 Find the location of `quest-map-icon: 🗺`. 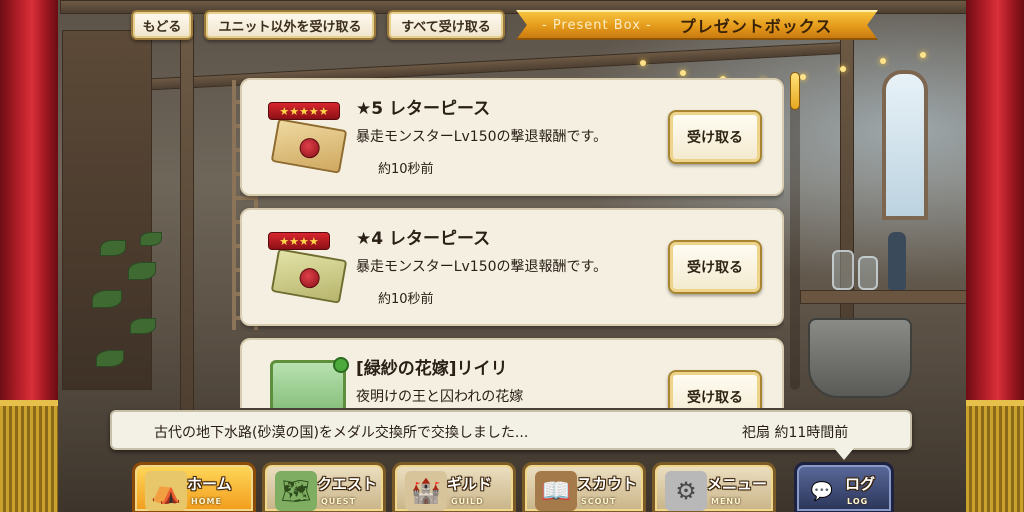

quest-map-icon: 🗺 is located at coordinates (296, 491).